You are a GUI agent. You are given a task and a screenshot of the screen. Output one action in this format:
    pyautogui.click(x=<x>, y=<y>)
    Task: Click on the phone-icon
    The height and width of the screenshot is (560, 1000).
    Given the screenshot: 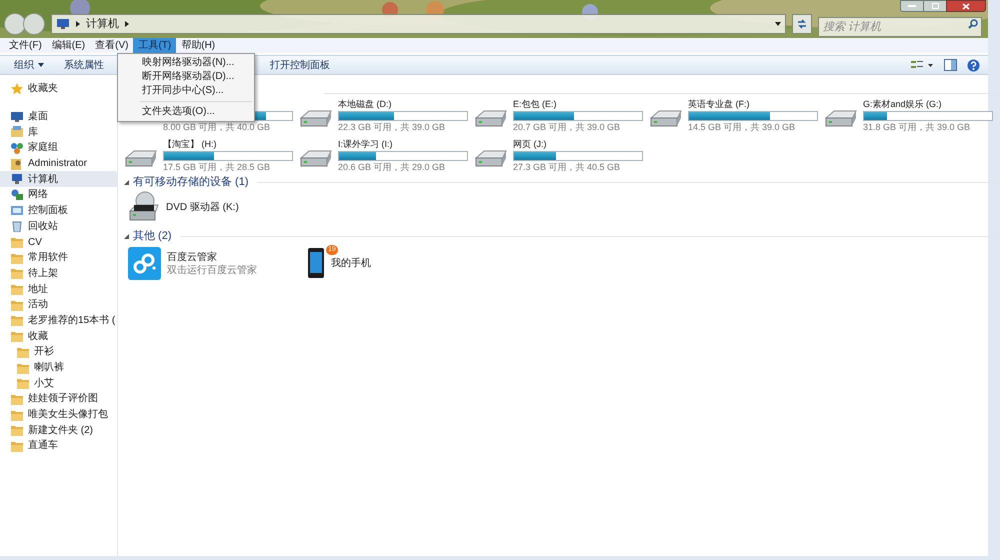 What is the action you would take?
    pyautogui.click(x=316, y=263)
    